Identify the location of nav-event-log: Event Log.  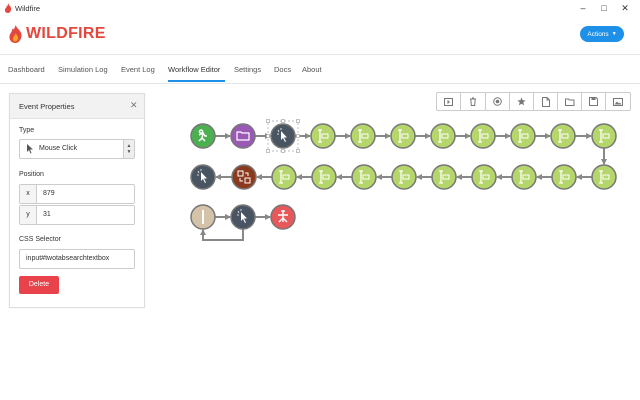
(138, 69).